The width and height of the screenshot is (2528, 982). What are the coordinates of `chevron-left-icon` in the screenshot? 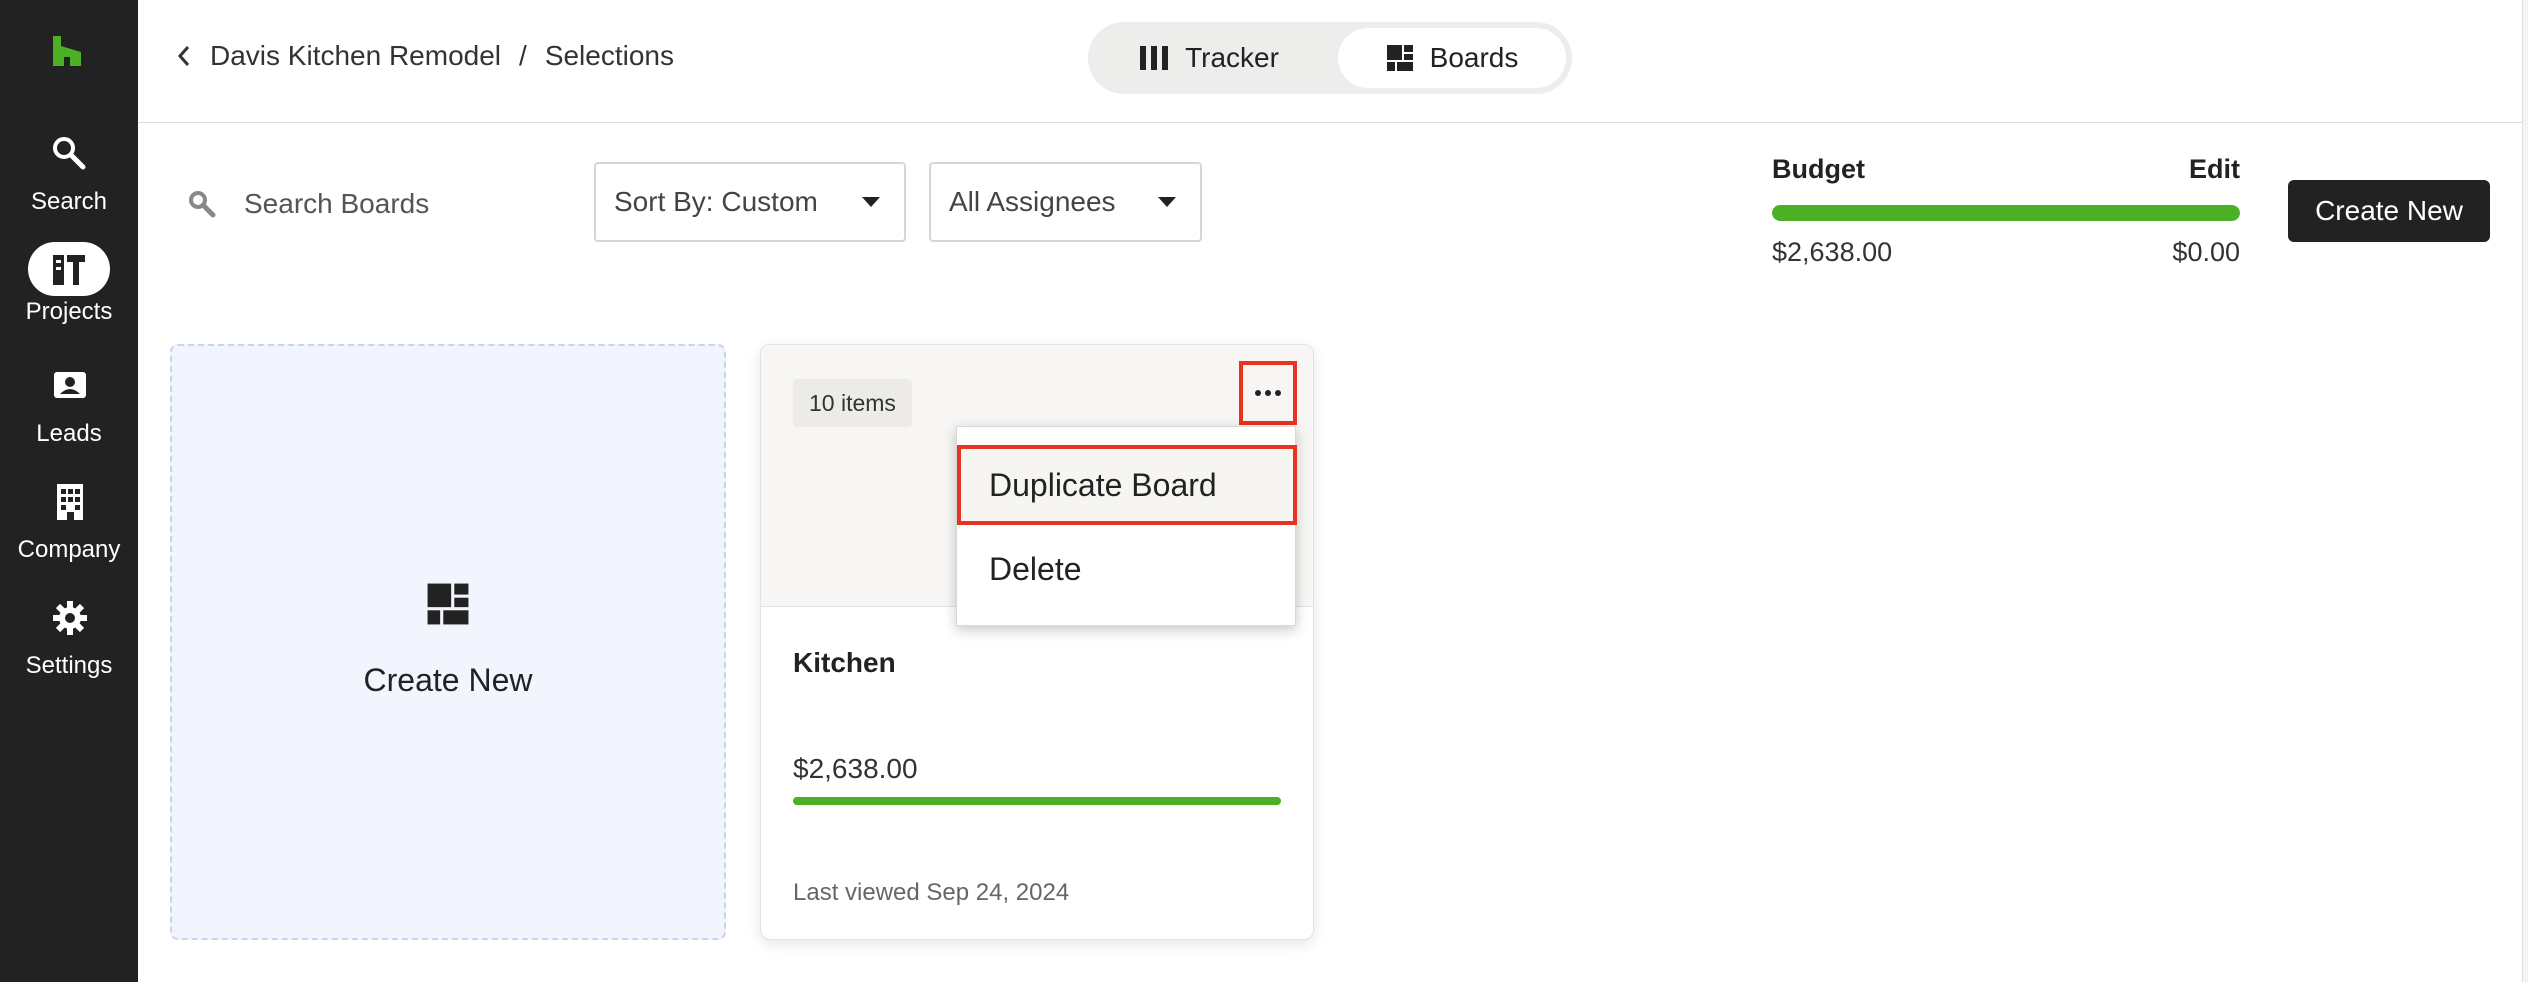 It's located at (184, 56).